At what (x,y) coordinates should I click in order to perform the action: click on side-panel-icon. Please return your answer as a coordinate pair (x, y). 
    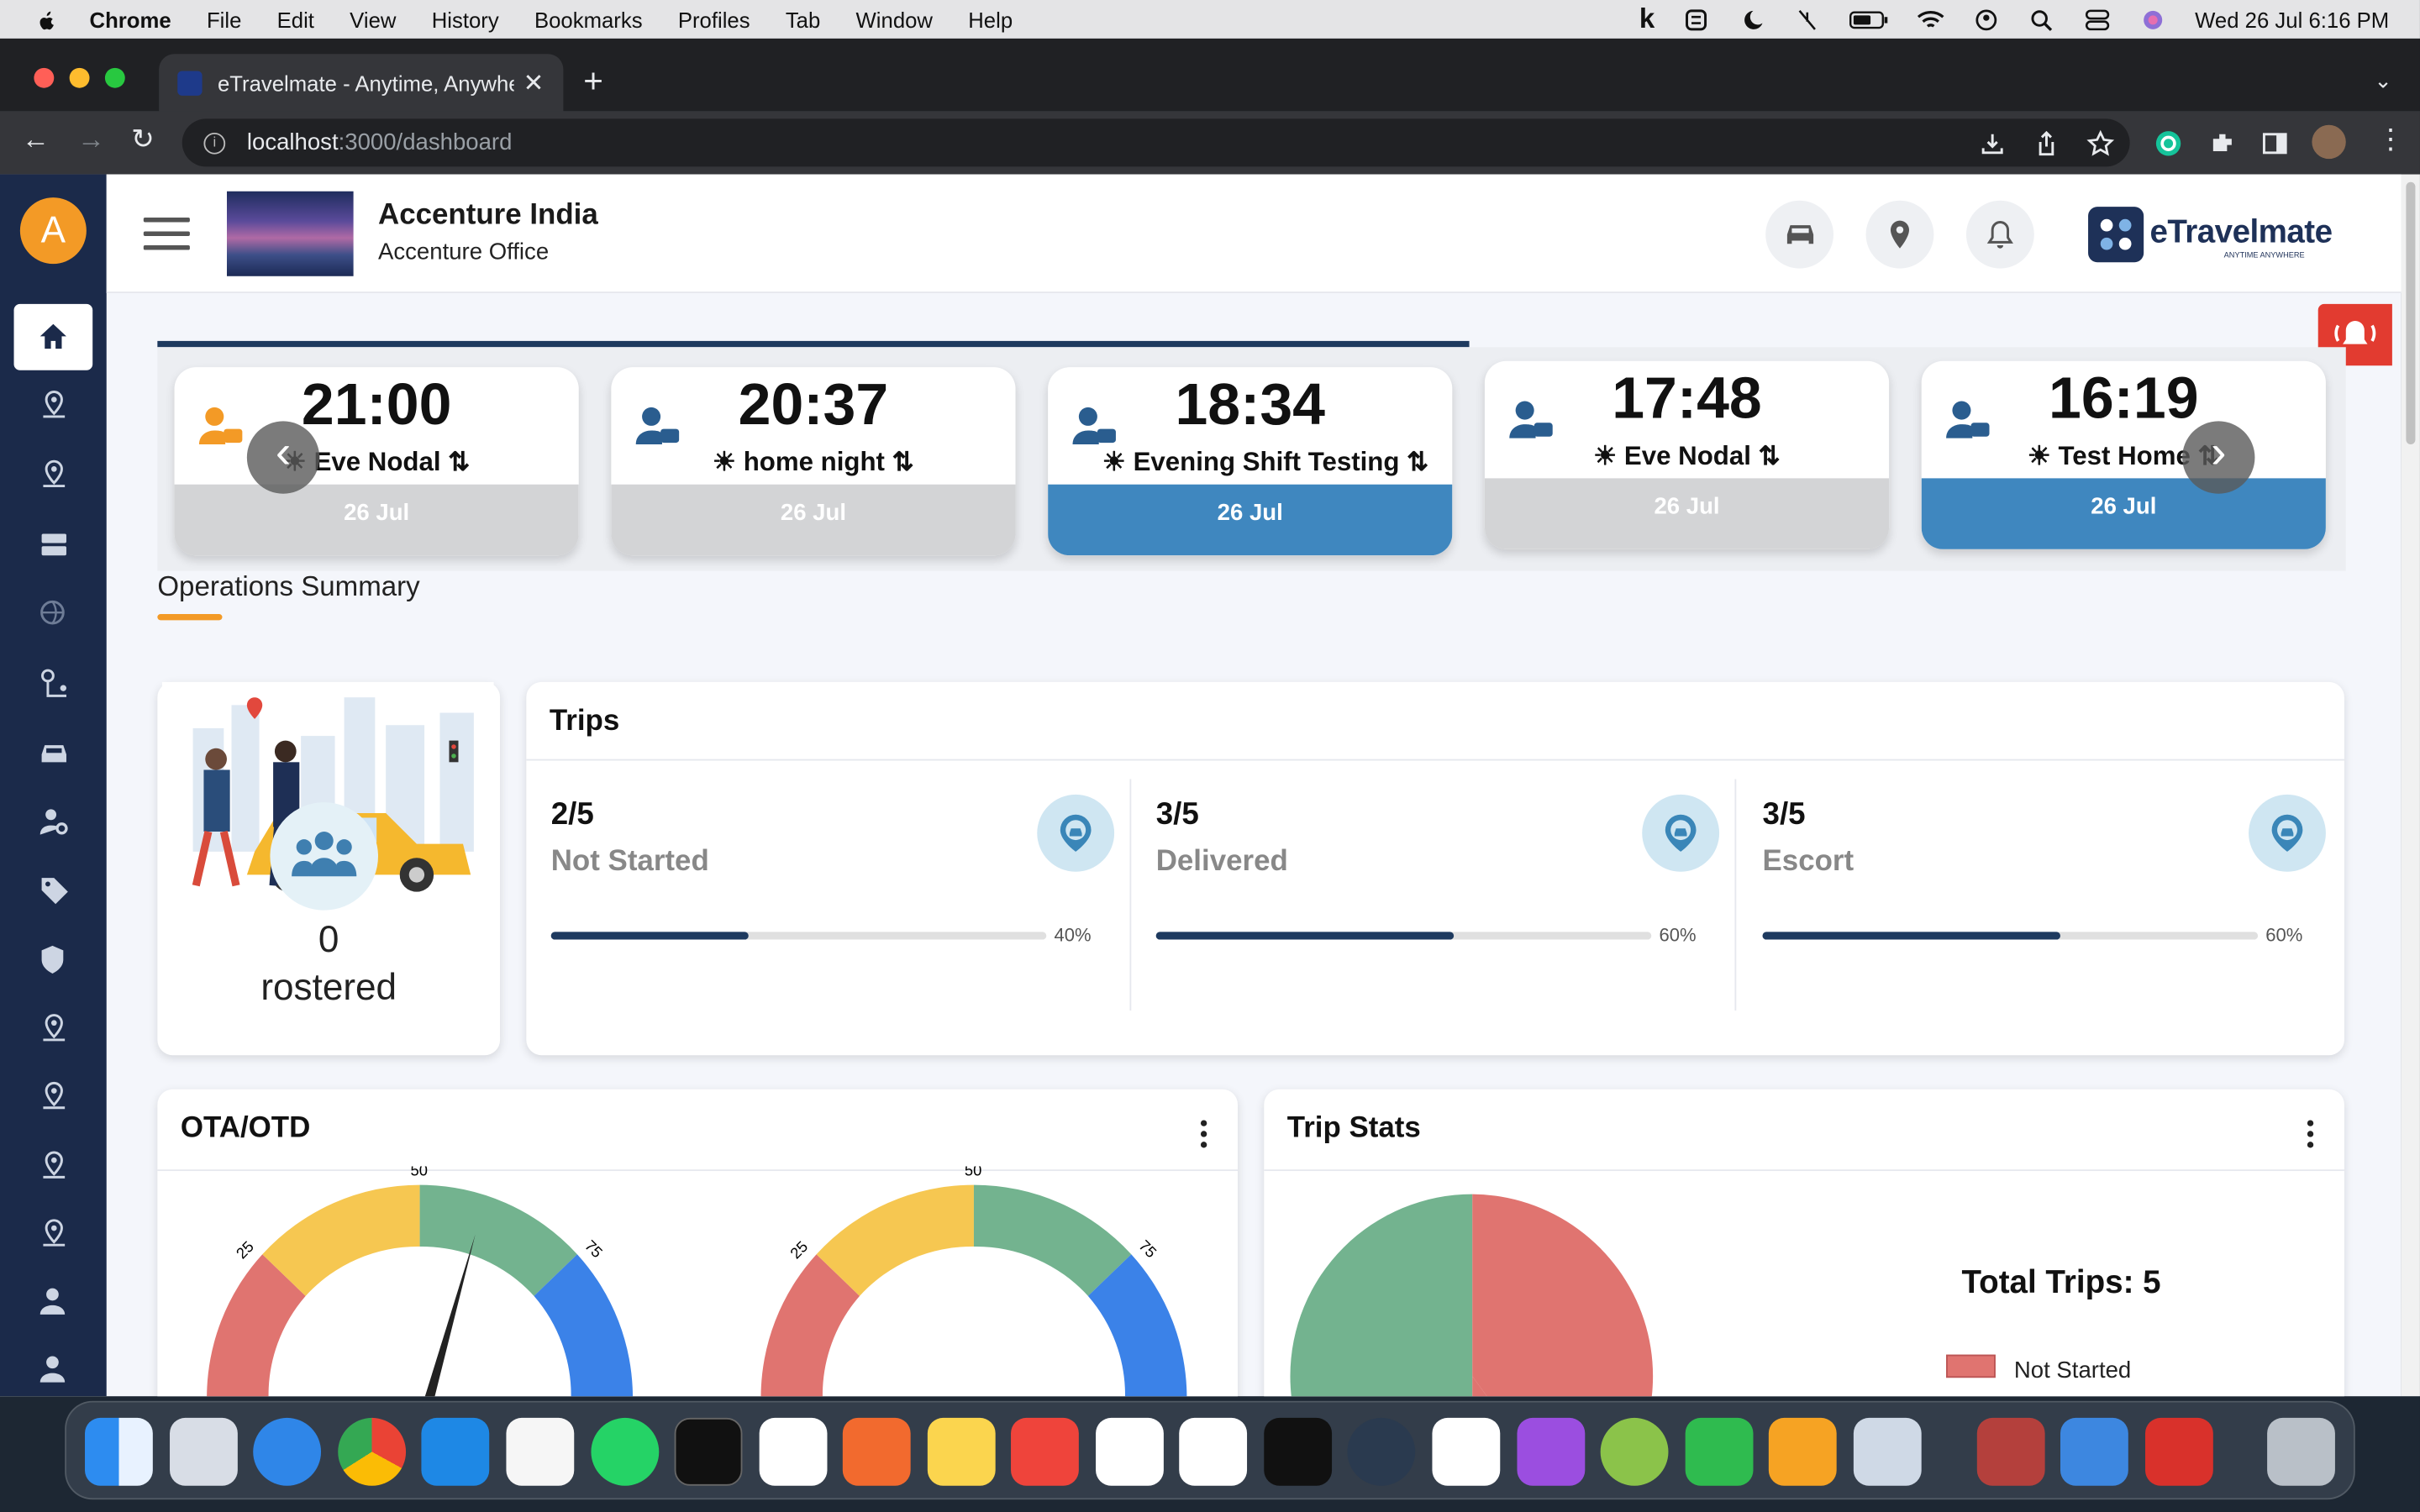
    Looking at the image, I should click on (2275, 143).